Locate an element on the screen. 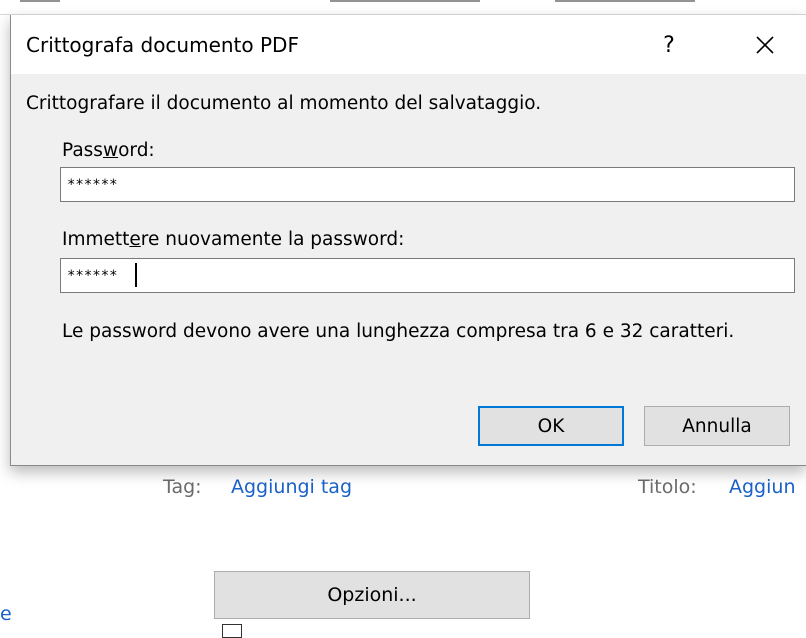 This screenshot has height=638, width=806. background-checkbox is located at coordinates (232, 631).